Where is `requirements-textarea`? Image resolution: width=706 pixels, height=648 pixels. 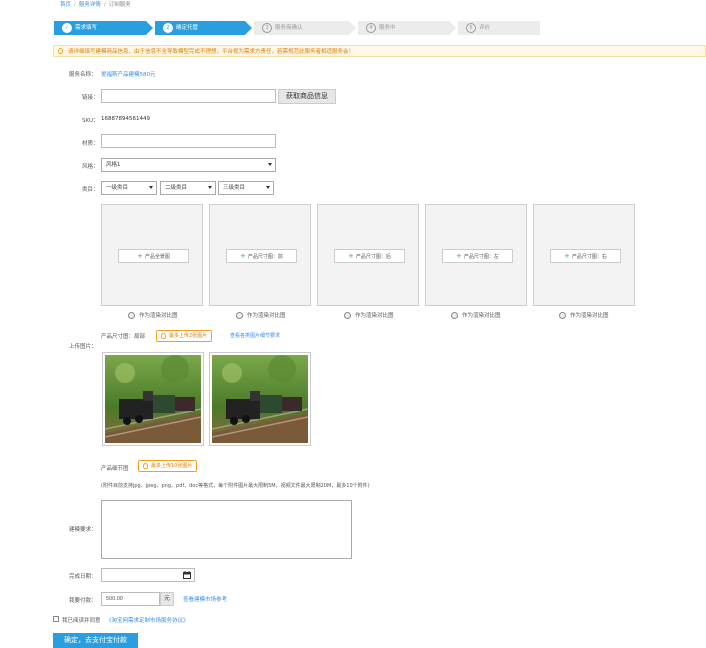 requirements-textarea is located at coordinates (226, 529).